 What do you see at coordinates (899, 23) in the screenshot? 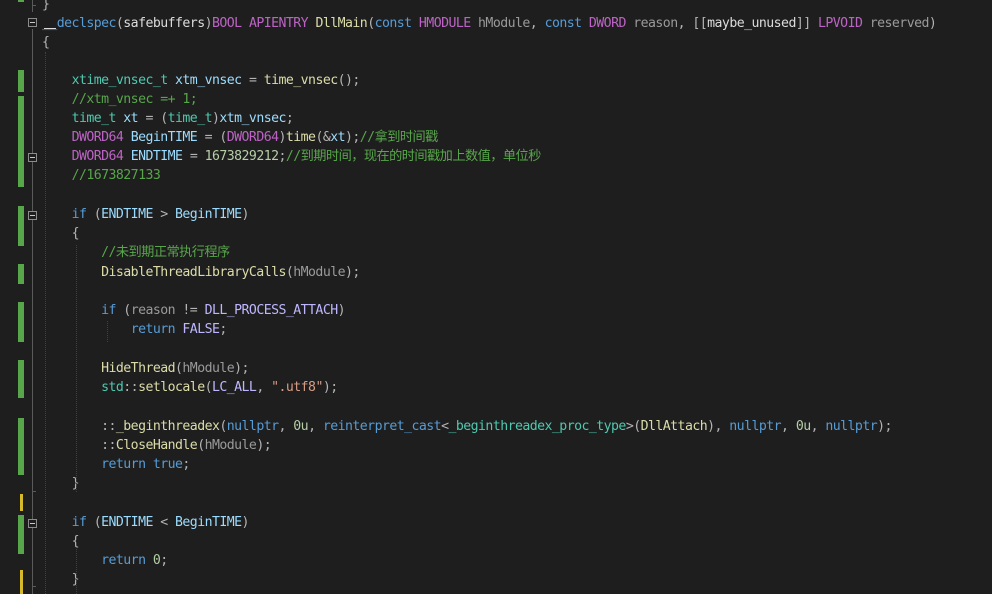
I see `code-token: reserved` at bounding box center [899, 23].